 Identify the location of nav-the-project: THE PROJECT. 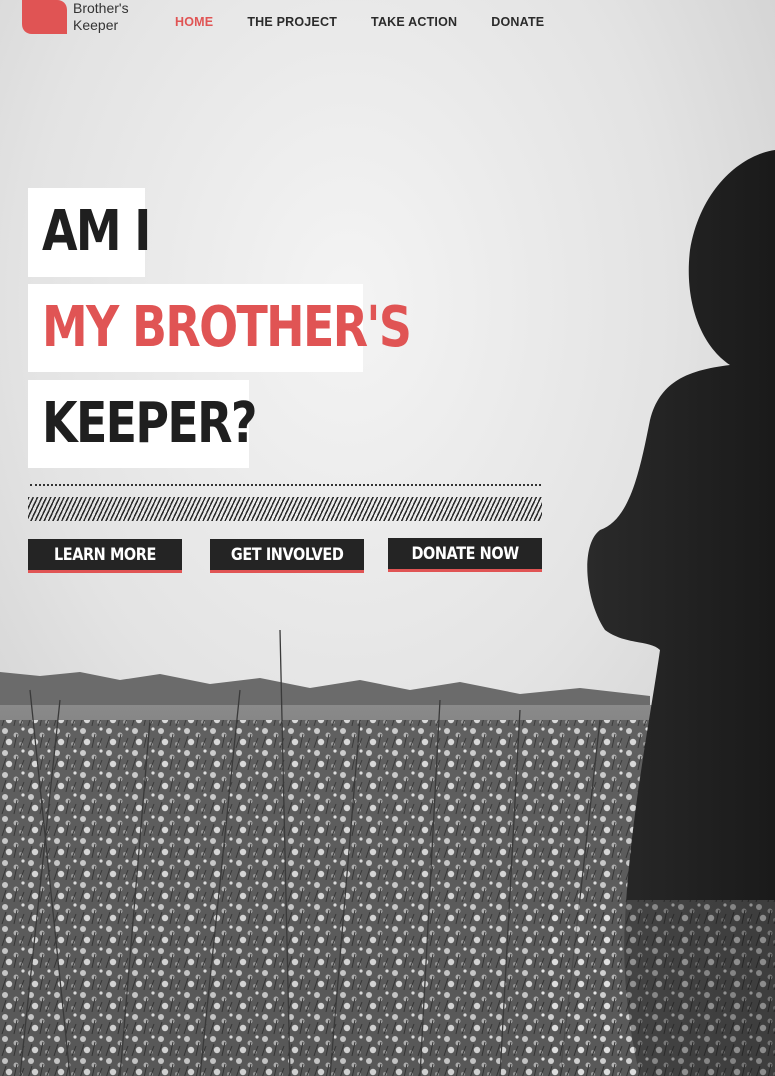
(292, 22).